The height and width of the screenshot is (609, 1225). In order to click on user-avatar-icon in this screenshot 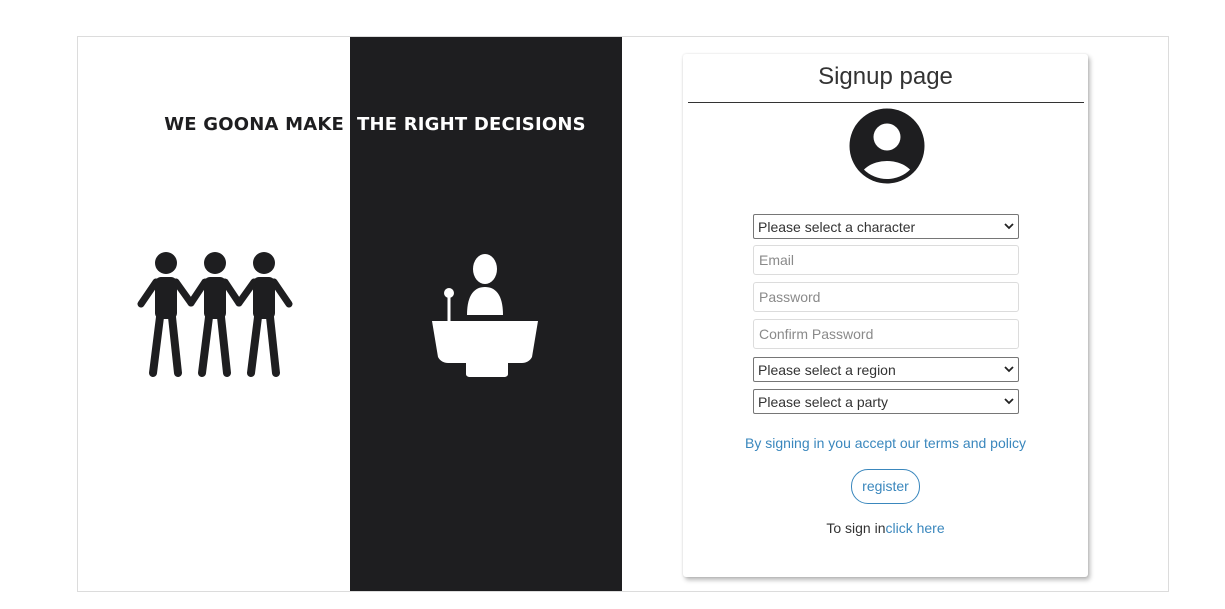, I will do `click(887, 146)`.